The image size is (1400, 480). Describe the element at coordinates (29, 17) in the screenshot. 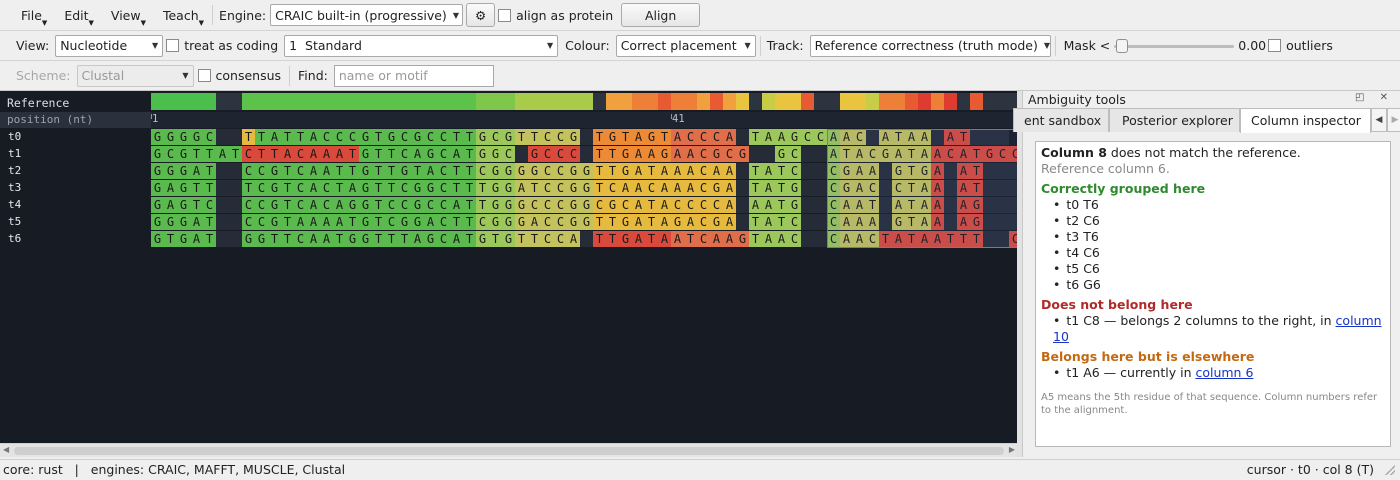

I see `menu-file: File▼` at that location.